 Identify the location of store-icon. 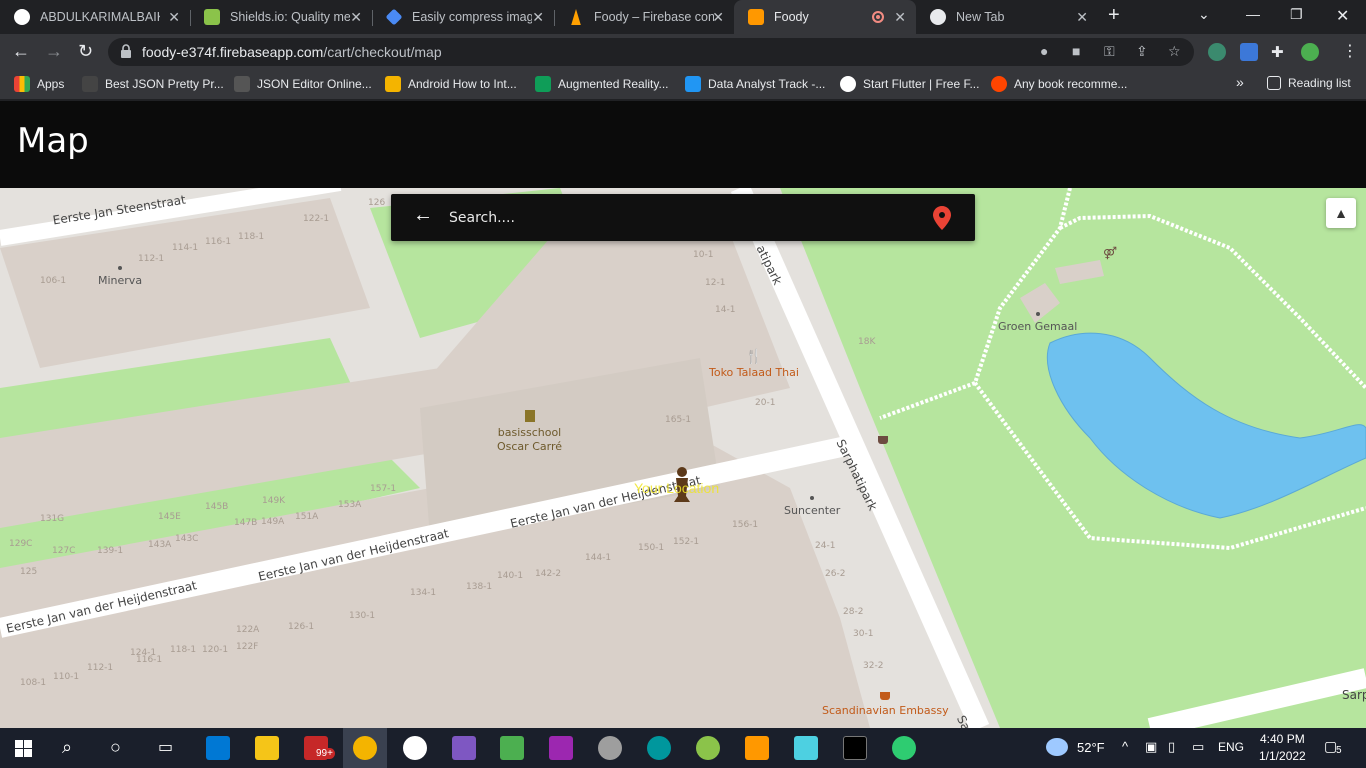
(218, 748).